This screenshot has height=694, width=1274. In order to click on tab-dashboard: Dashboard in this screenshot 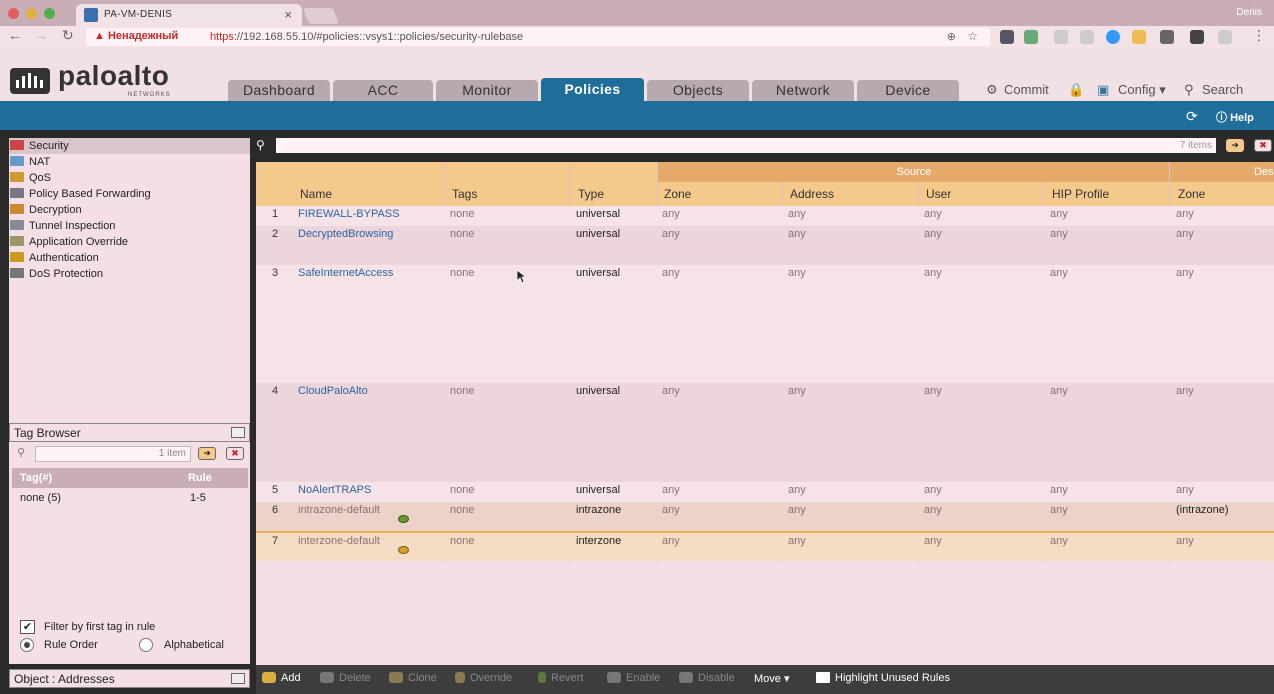, I will do `click(279, 90)`.